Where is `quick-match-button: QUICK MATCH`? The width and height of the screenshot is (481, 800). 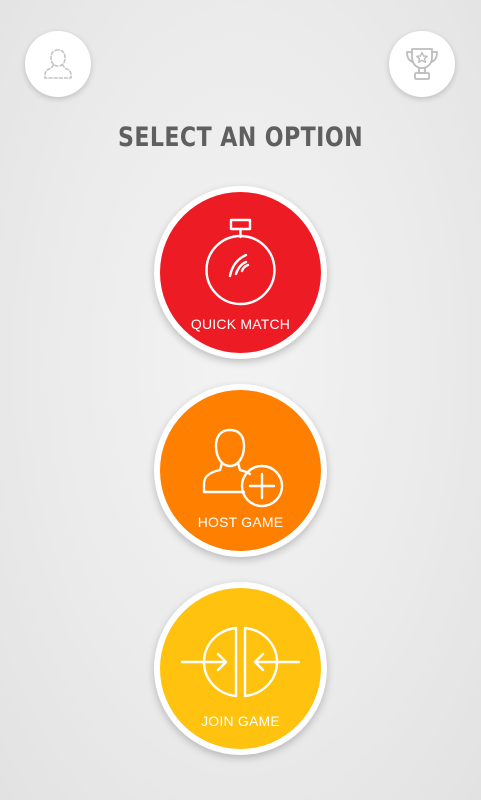 quick-match-button: QUICK MATCH is located at coordinates (240, 272).